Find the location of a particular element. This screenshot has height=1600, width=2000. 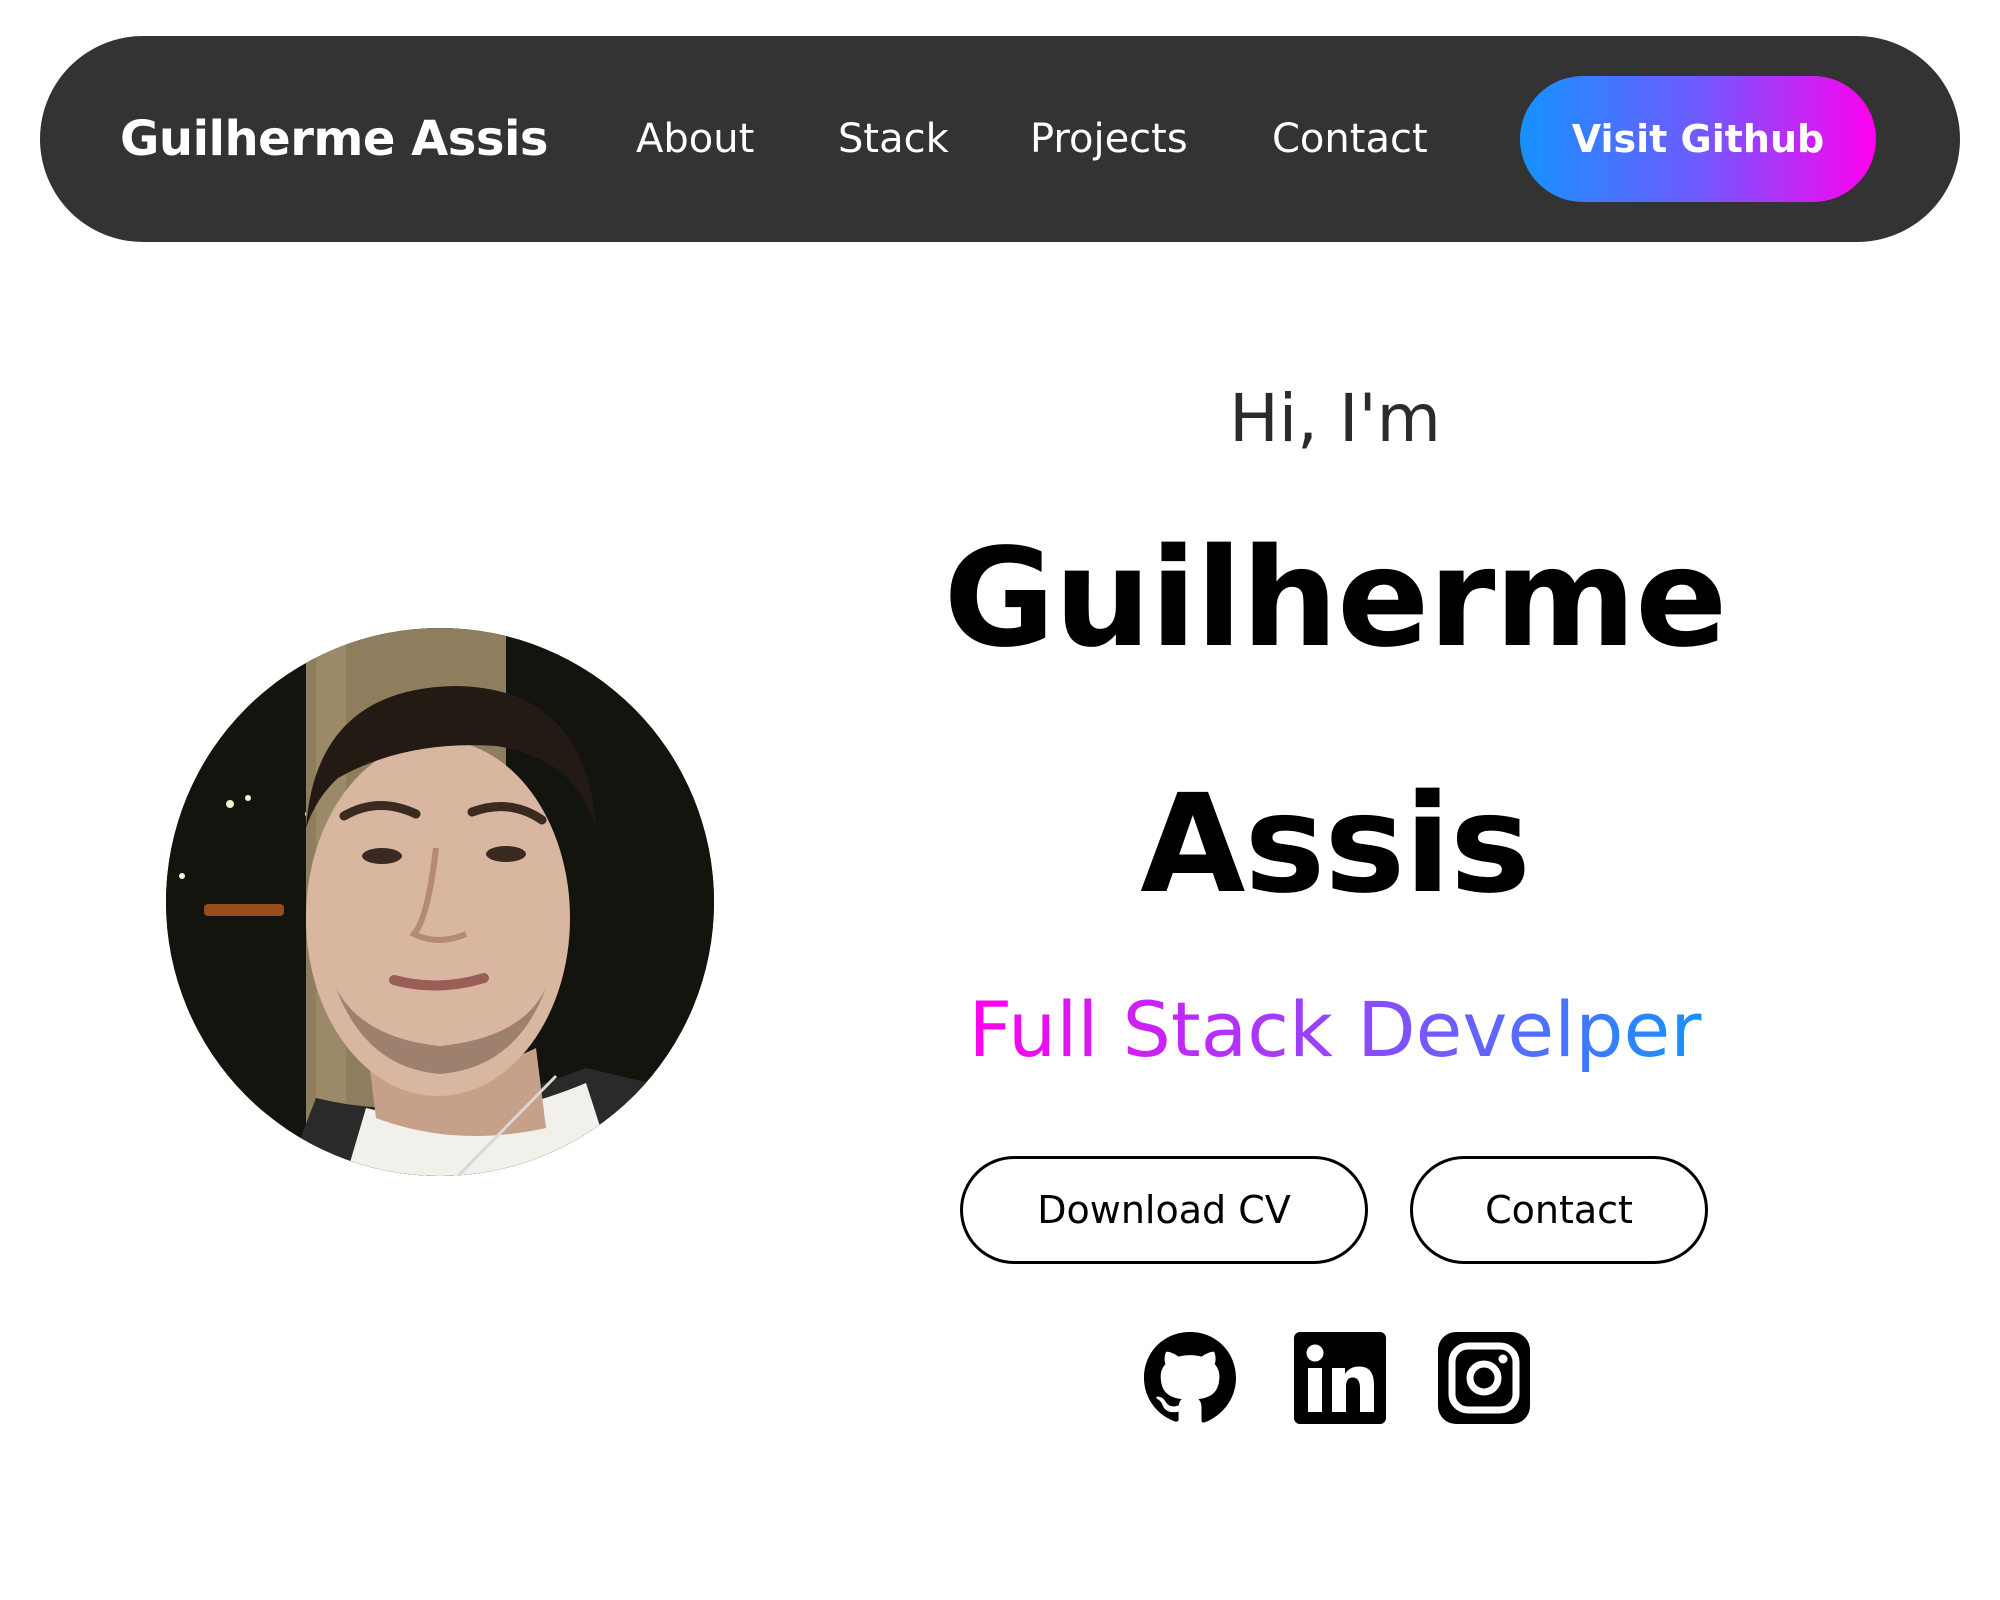

nav-link-projects: Projects is located at coordinates (1109, 139).